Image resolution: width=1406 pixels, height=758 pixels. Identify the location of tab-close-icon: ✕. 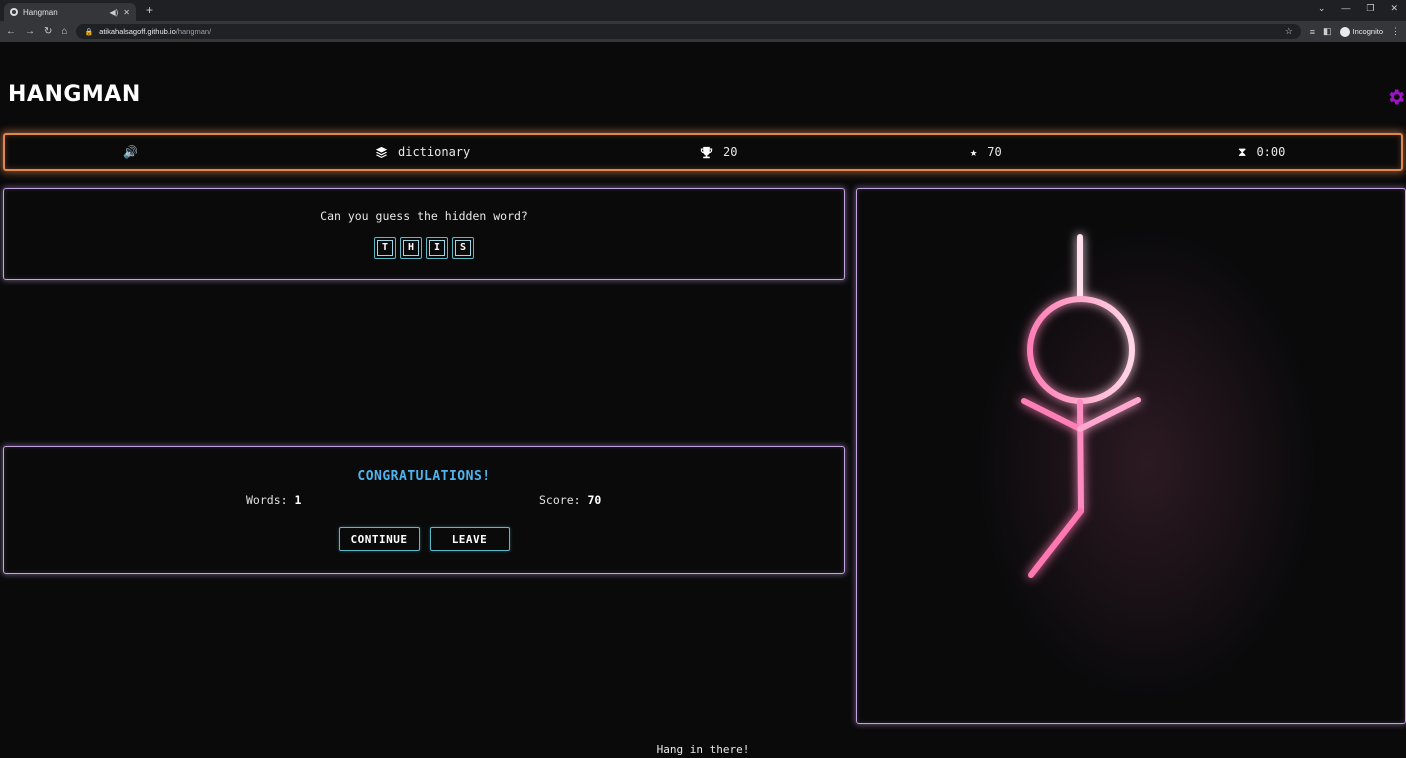
(126, 12).